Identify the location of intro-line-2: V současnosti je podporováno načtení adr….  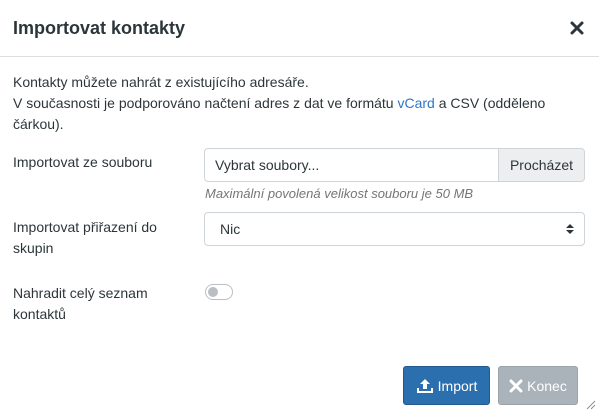
(300, 114).